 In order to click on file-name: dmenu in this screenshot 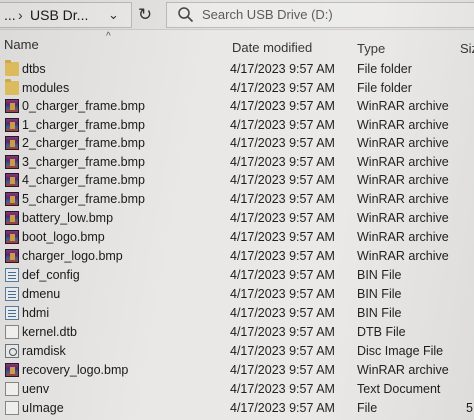, I will do `click(41, 294)`.